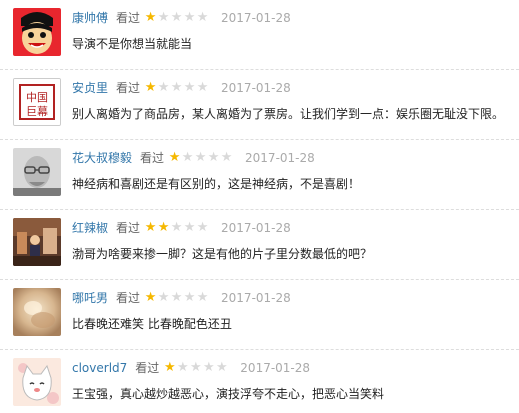 The width and height of the screenshot is (519, 413). Describe the element at coordinates (152, 324) in the screenshot. I see `review-comment: 比春晚还难笑 比春晚配色还丑` at that location.